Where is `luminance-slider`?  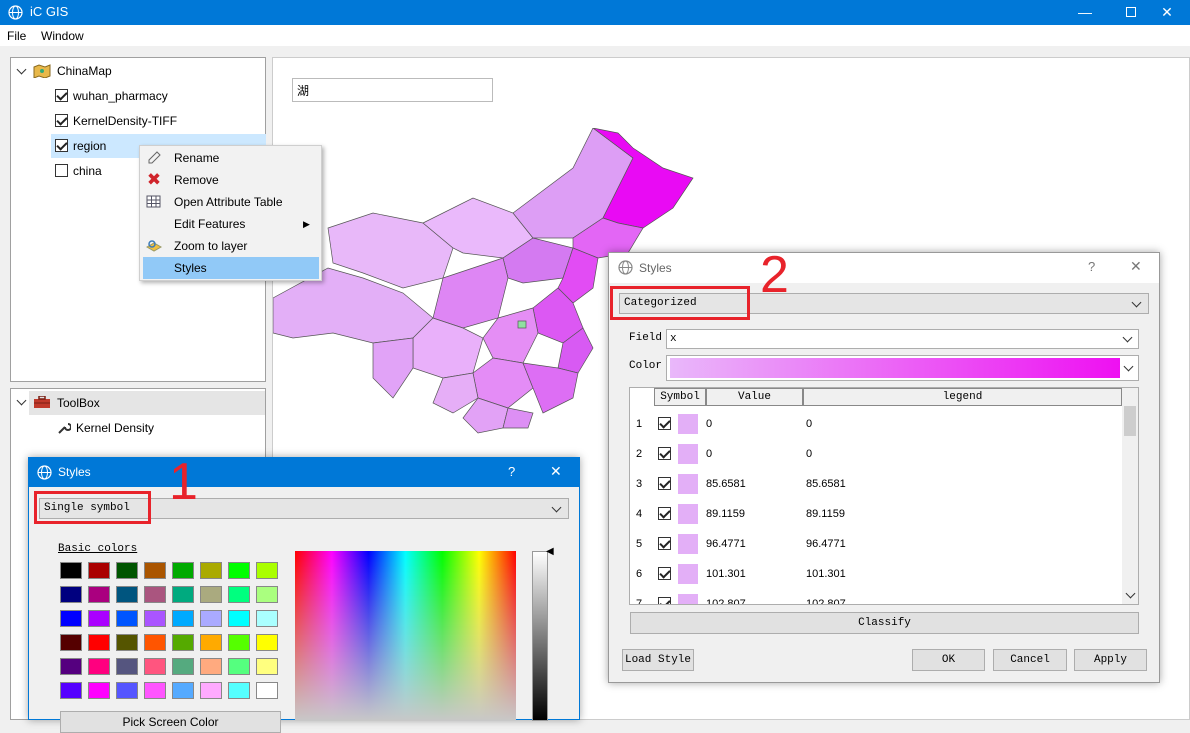
luminance-slider is located at coordinates (540, 636).